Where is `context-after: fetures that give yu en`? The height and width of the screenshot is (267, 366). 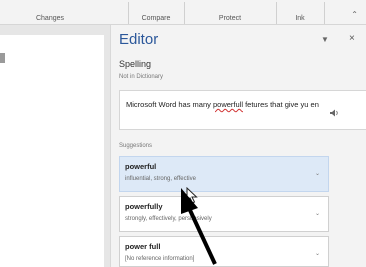
context-after: fetures that give yu en is located at coordinates (281, 104).